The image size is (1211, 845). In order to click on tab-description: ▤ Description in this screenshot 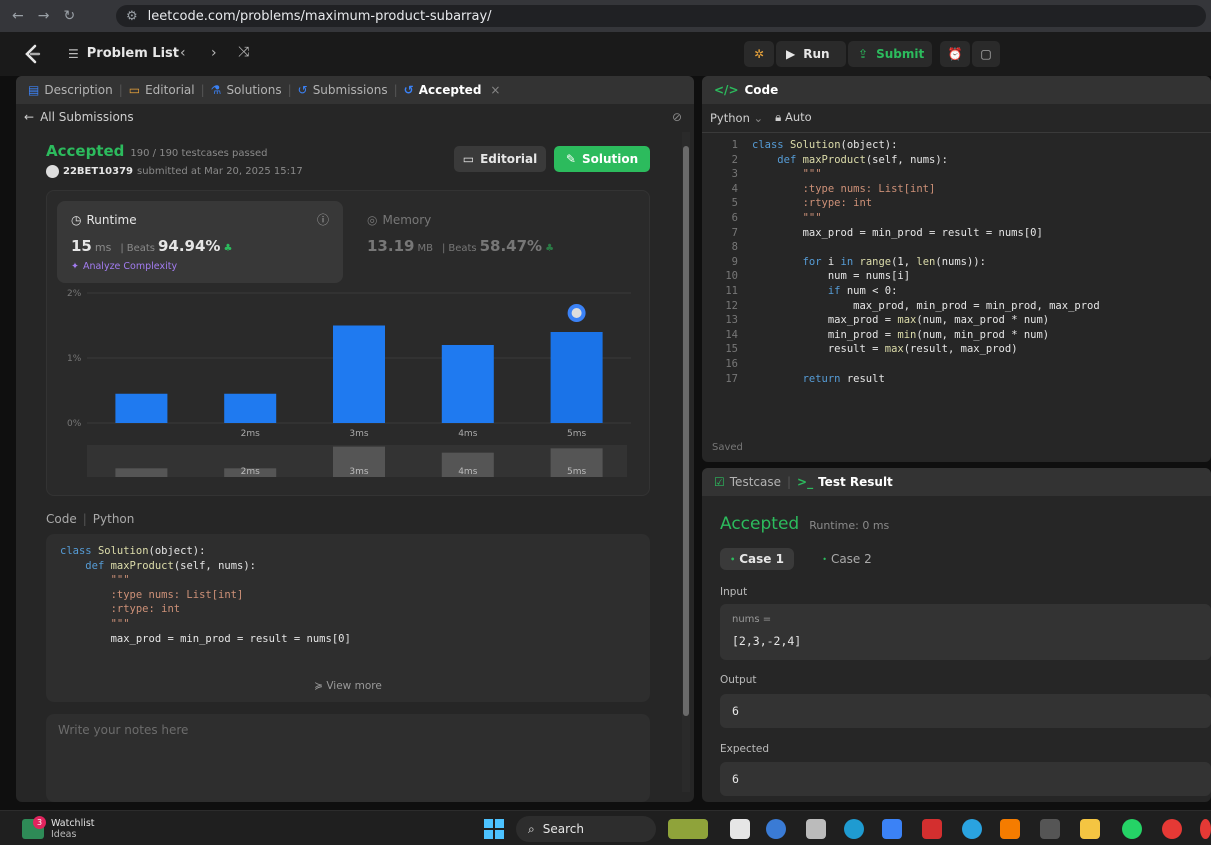, I will do `click(70, 90)`.